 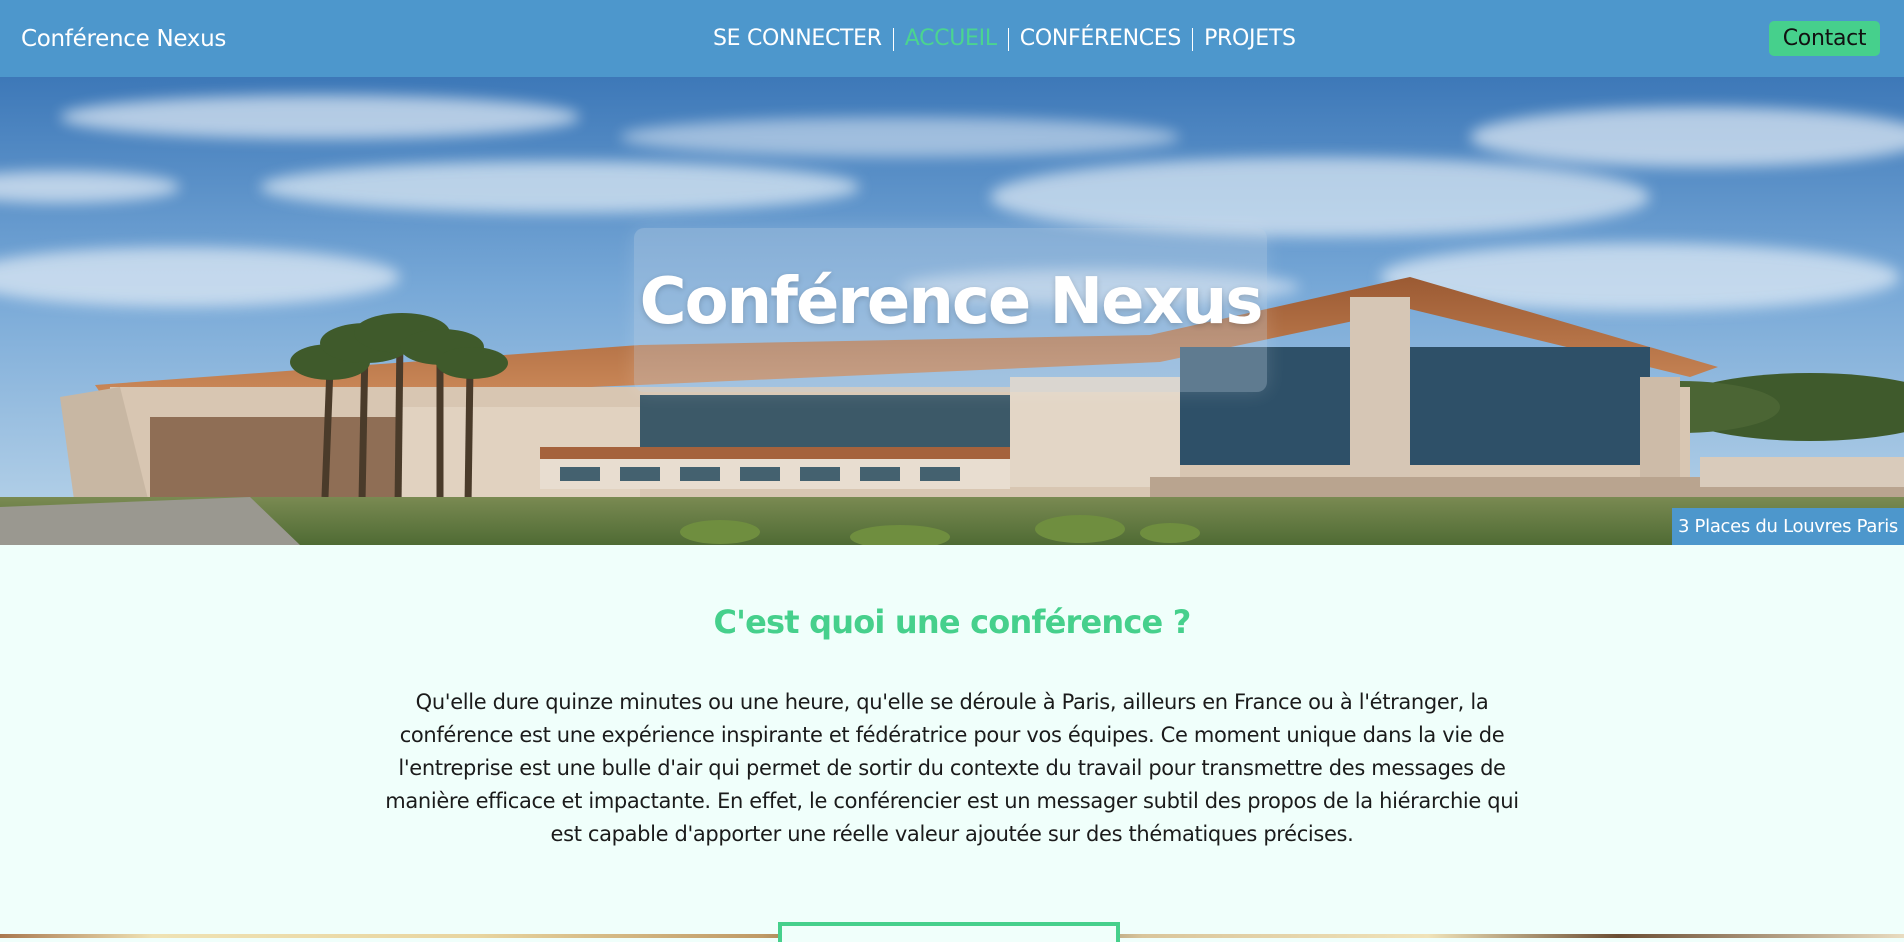 I want to click on nav-home: ACCUEIL, so click(x=951, y=39).